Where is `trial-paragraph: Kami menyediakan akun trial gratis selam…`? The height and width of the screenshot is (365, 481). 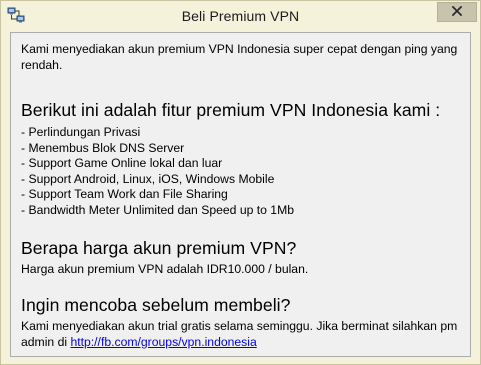 trial-paragraph: Kami menyediakan akun trial gratis selam… is located at coordinates (241, 334).